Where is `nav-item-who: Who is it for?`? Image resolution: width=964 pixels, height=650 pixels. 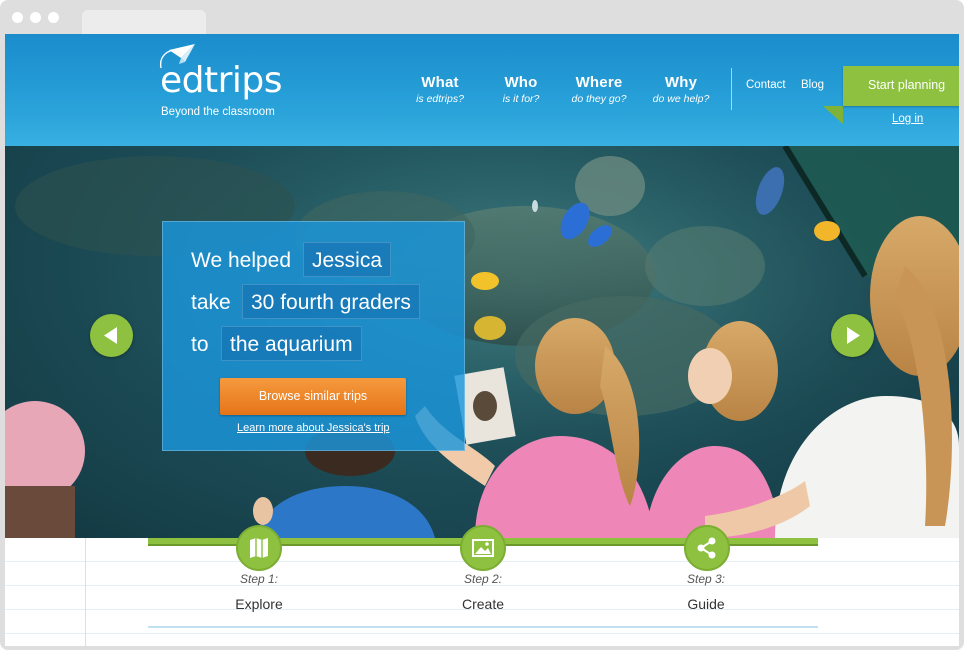
nav-item-who: Who is it for? is located at coordinates (521, 94).